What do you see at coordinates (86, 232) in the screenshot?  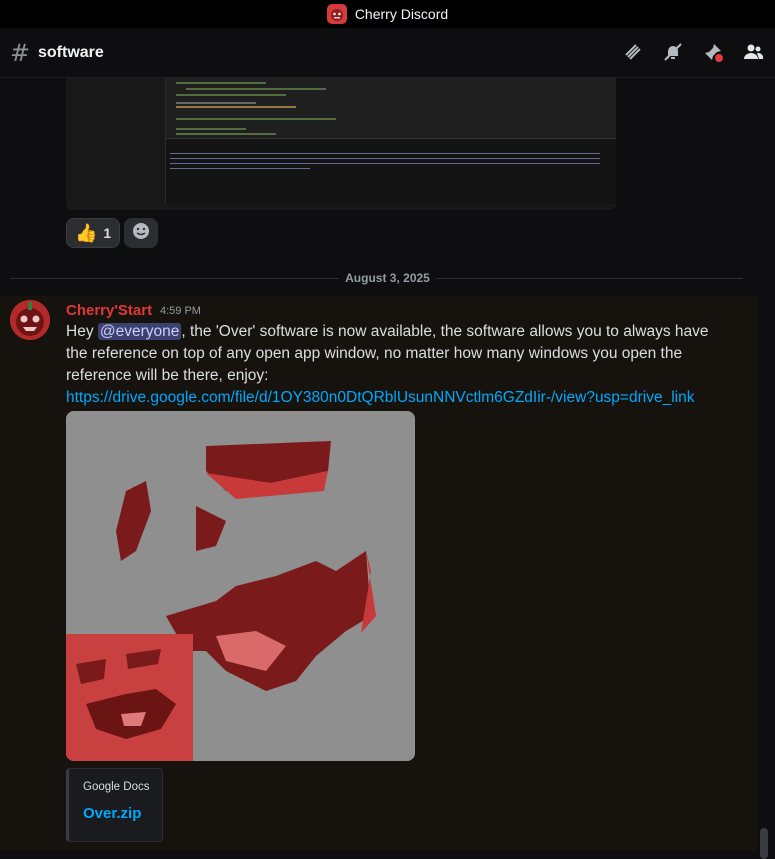 I see `thumbs-up-icon: 👍` at bounding box center [86, 232].